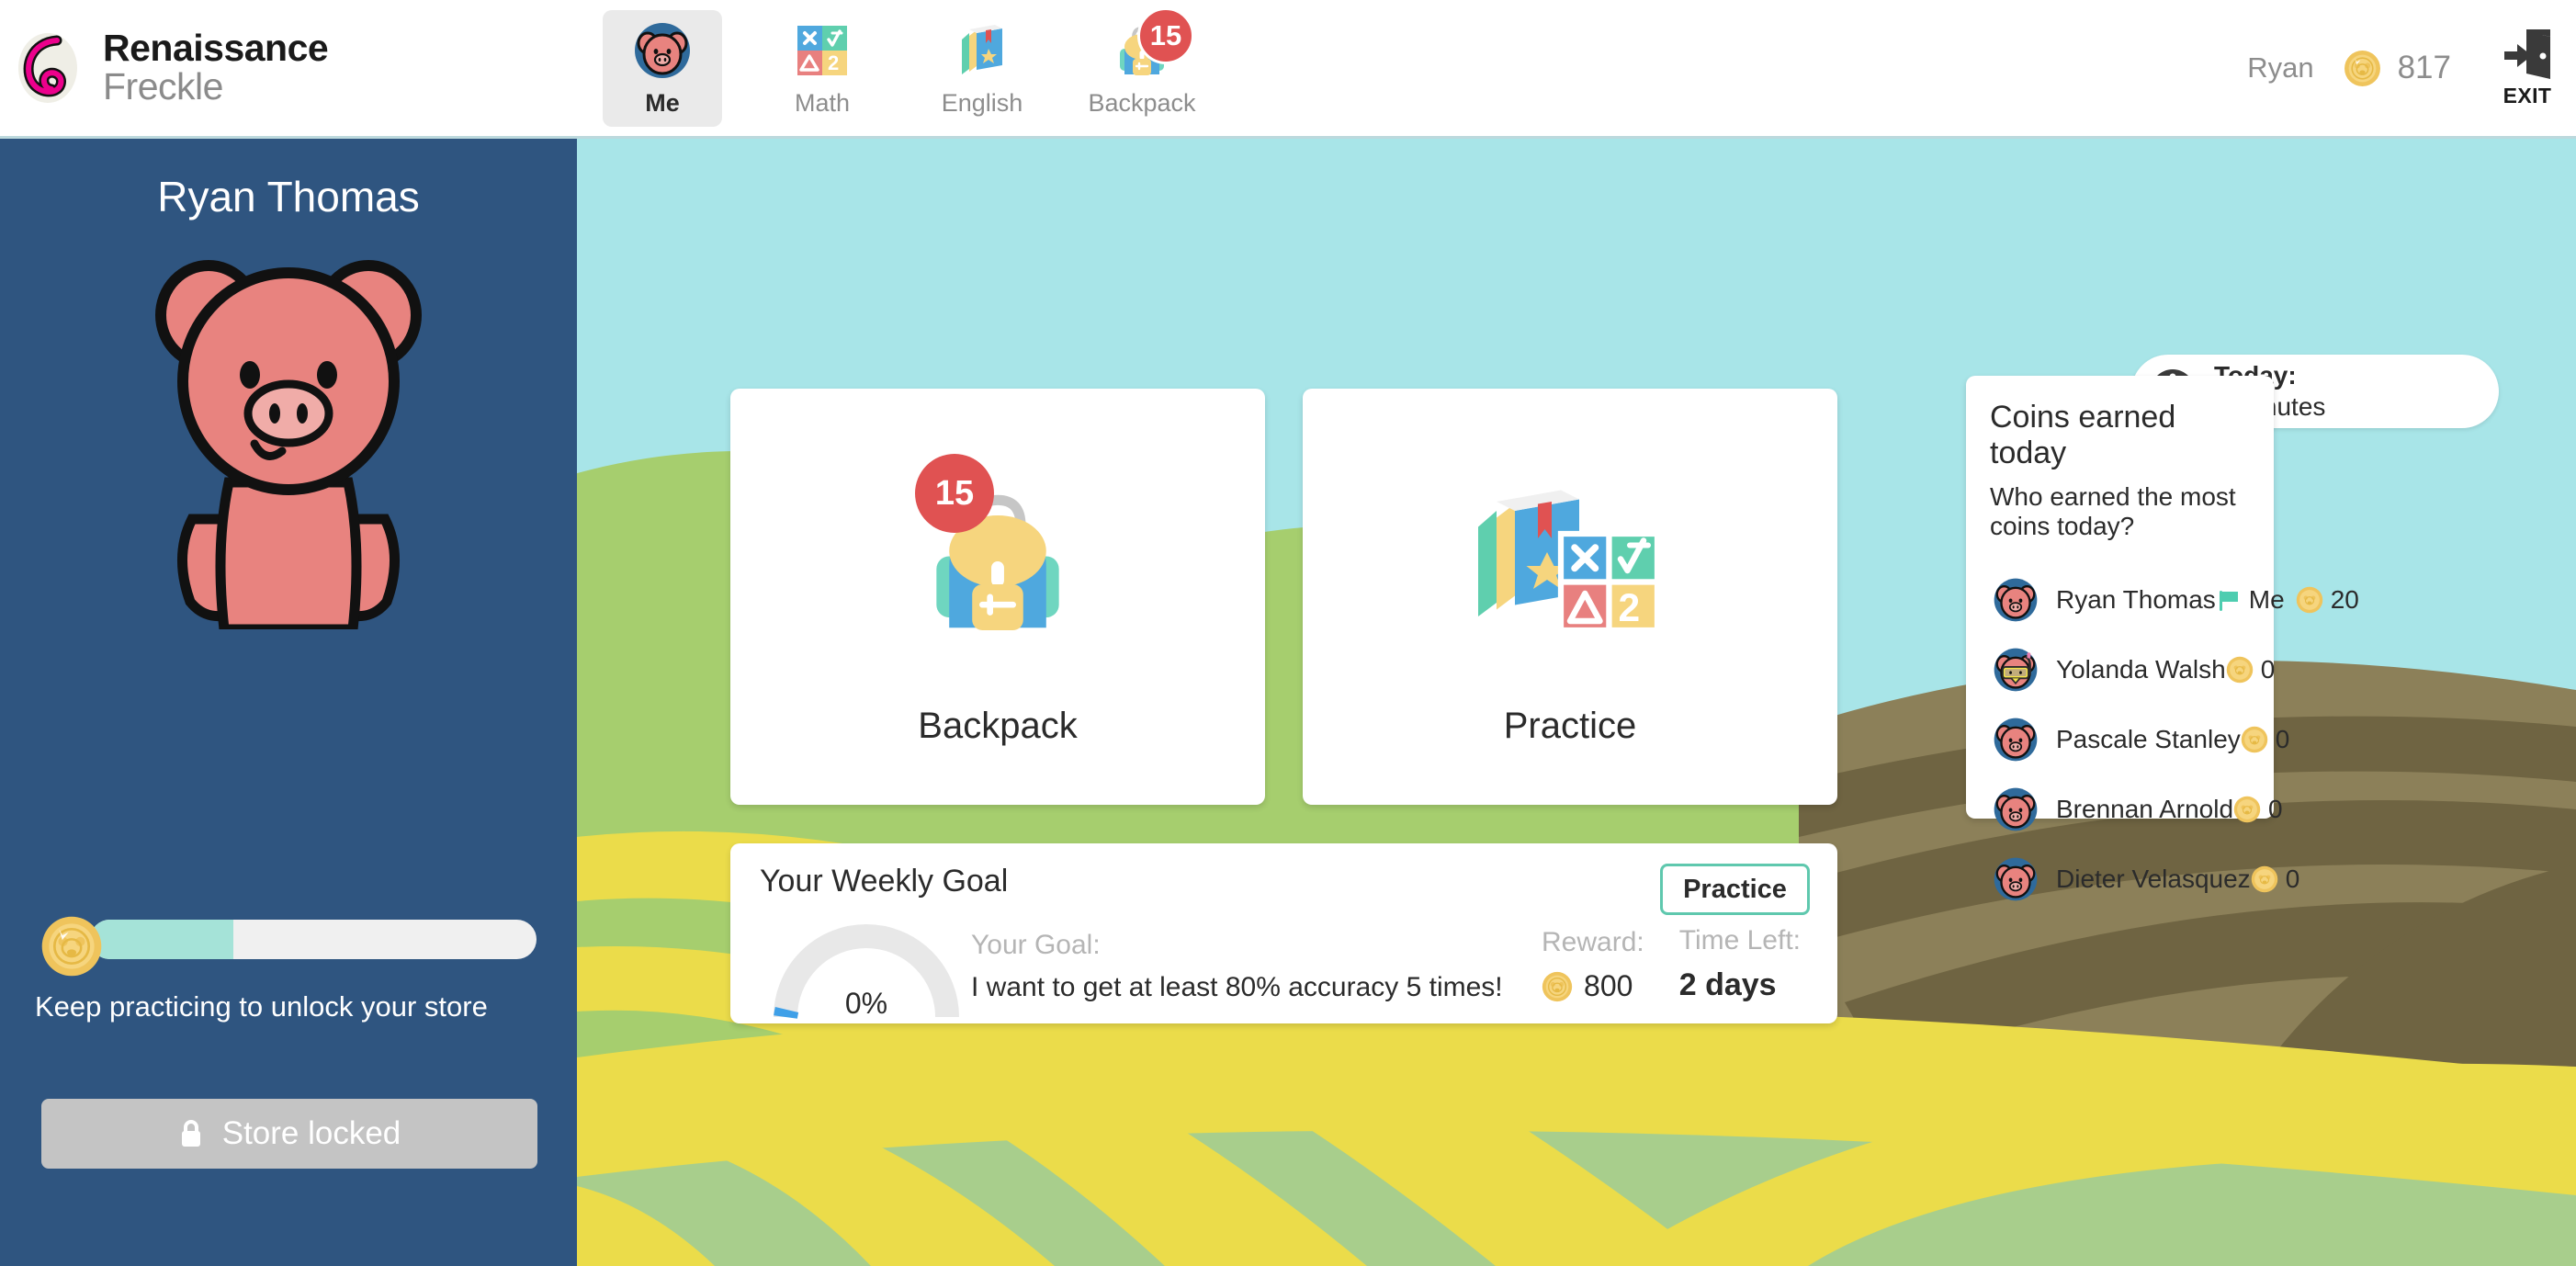 This screenshot has width=2576, height=1266. Describe the element at coordinates (822, 50) in the screenshot. I see `math-grid-icon: 2` at that location.